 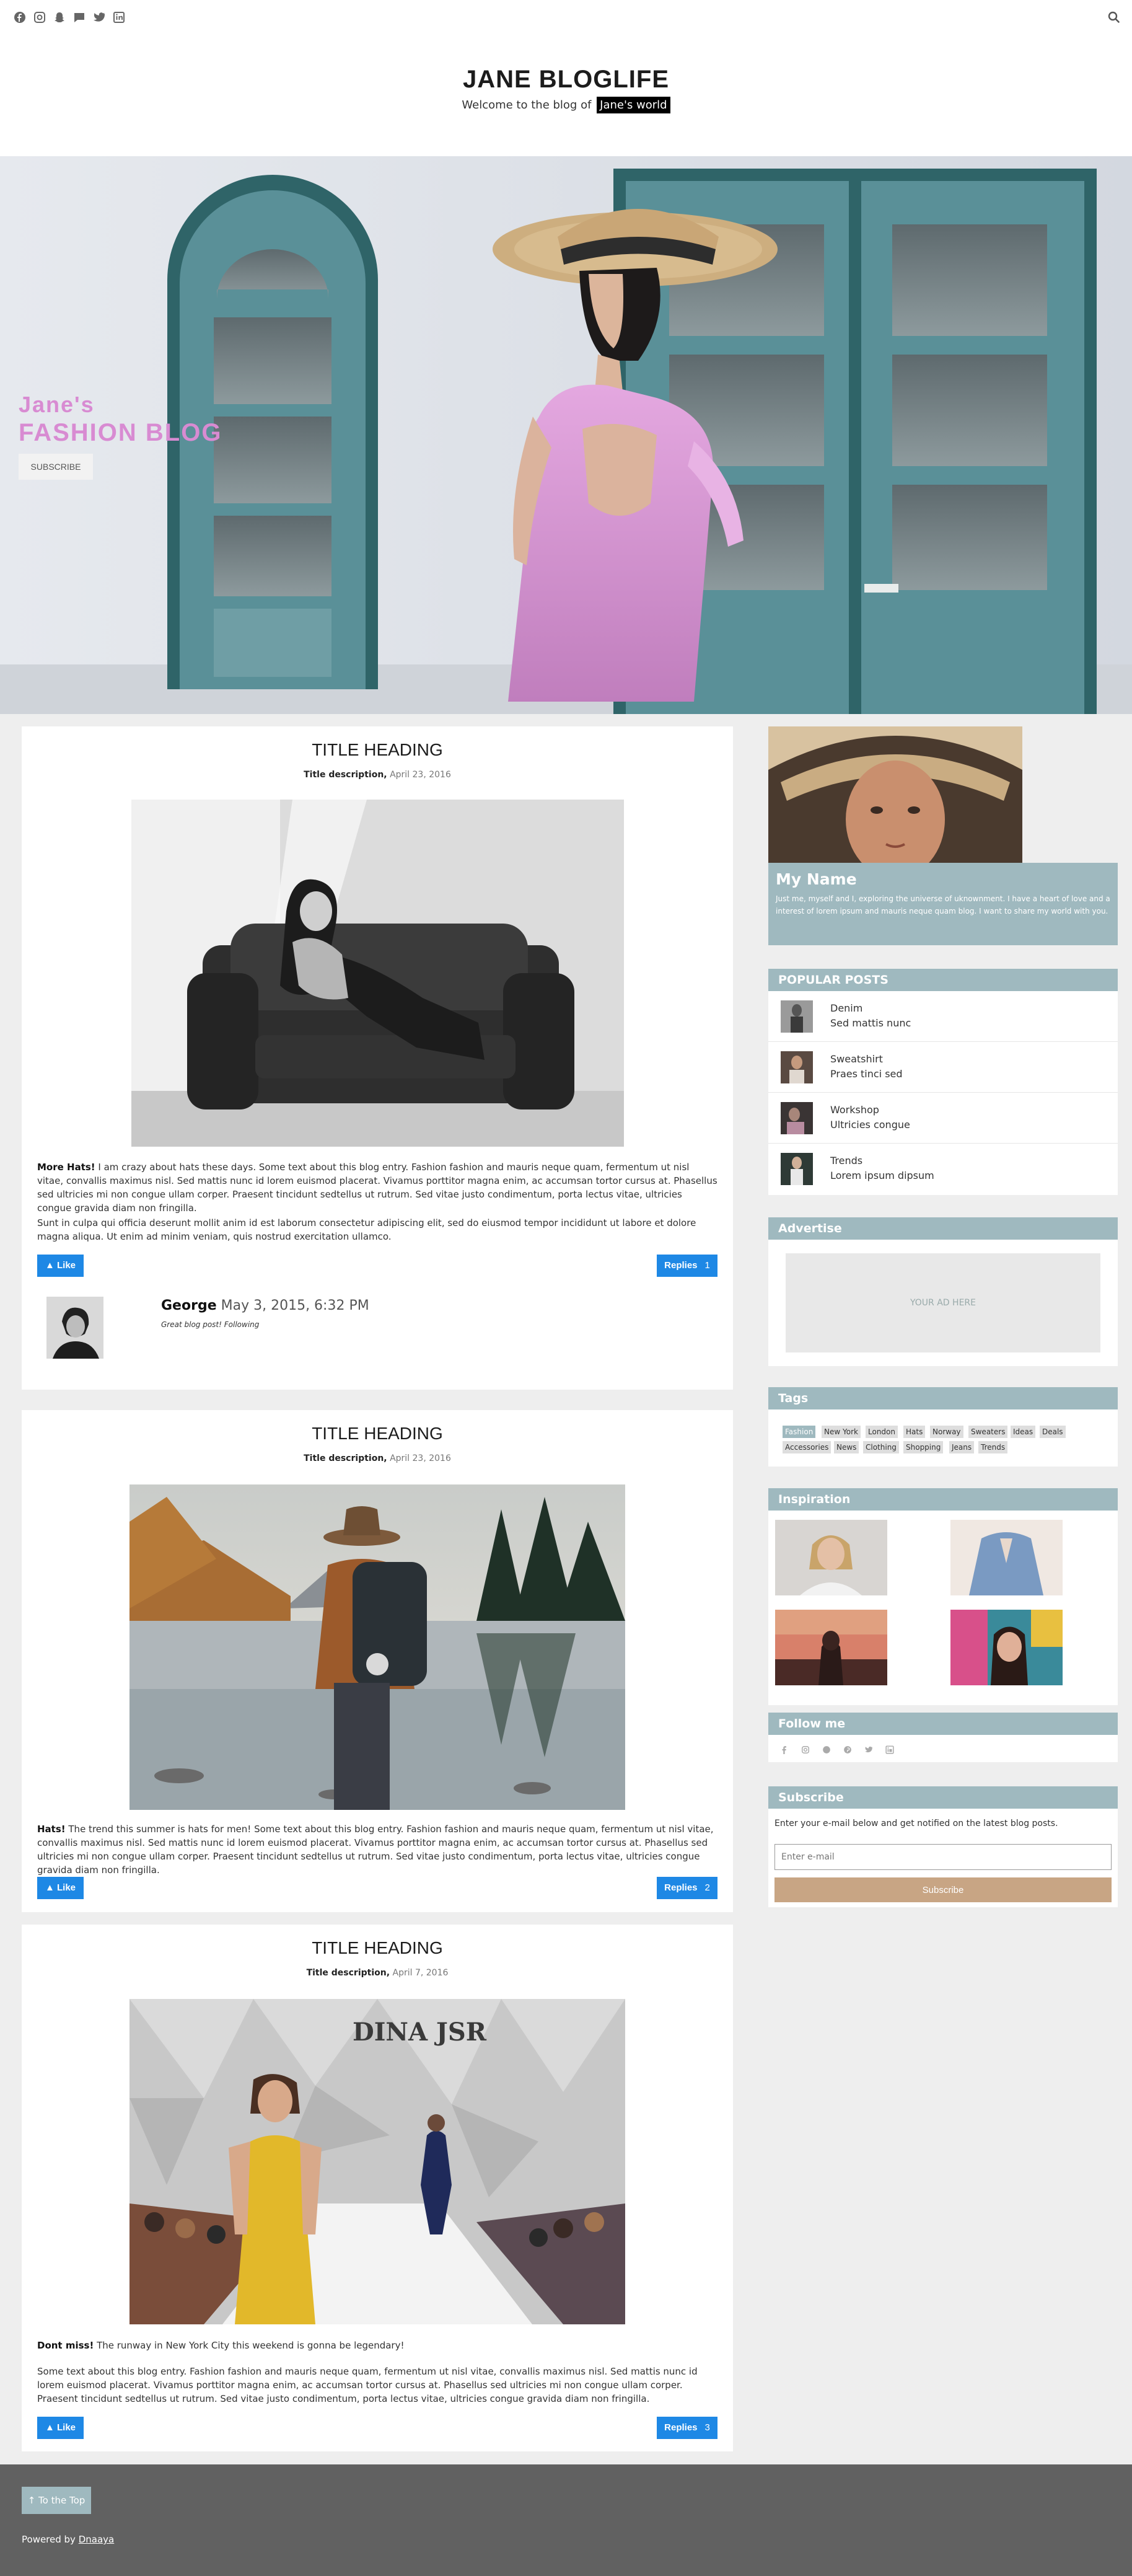 What do you see at coordinates (210, 1324) in the screenshot?
I see `comment-text: Great blog post! Following` at bounding box center [210, 1324].